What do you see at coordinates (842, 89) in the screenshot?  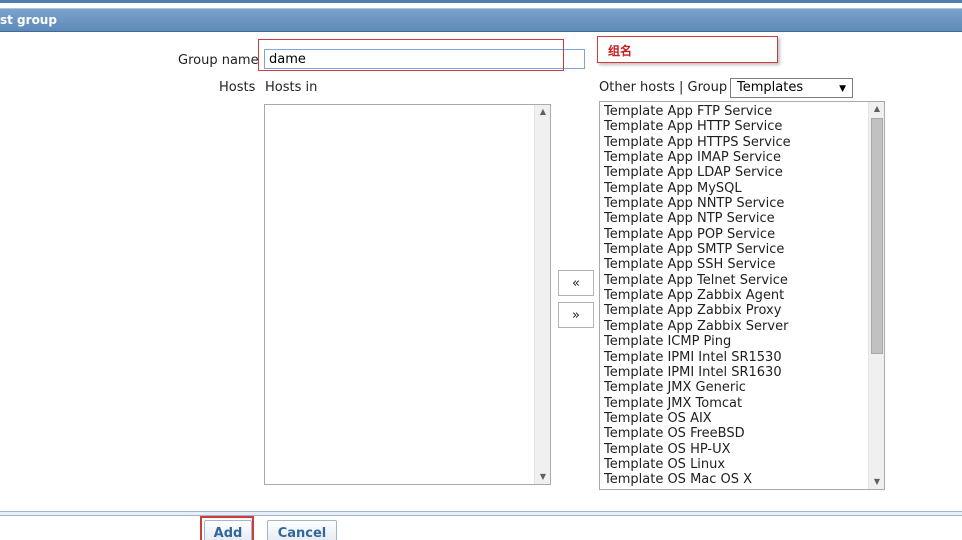 I see `chevron-down-icon: ▼` at bounding box center [842, 89].